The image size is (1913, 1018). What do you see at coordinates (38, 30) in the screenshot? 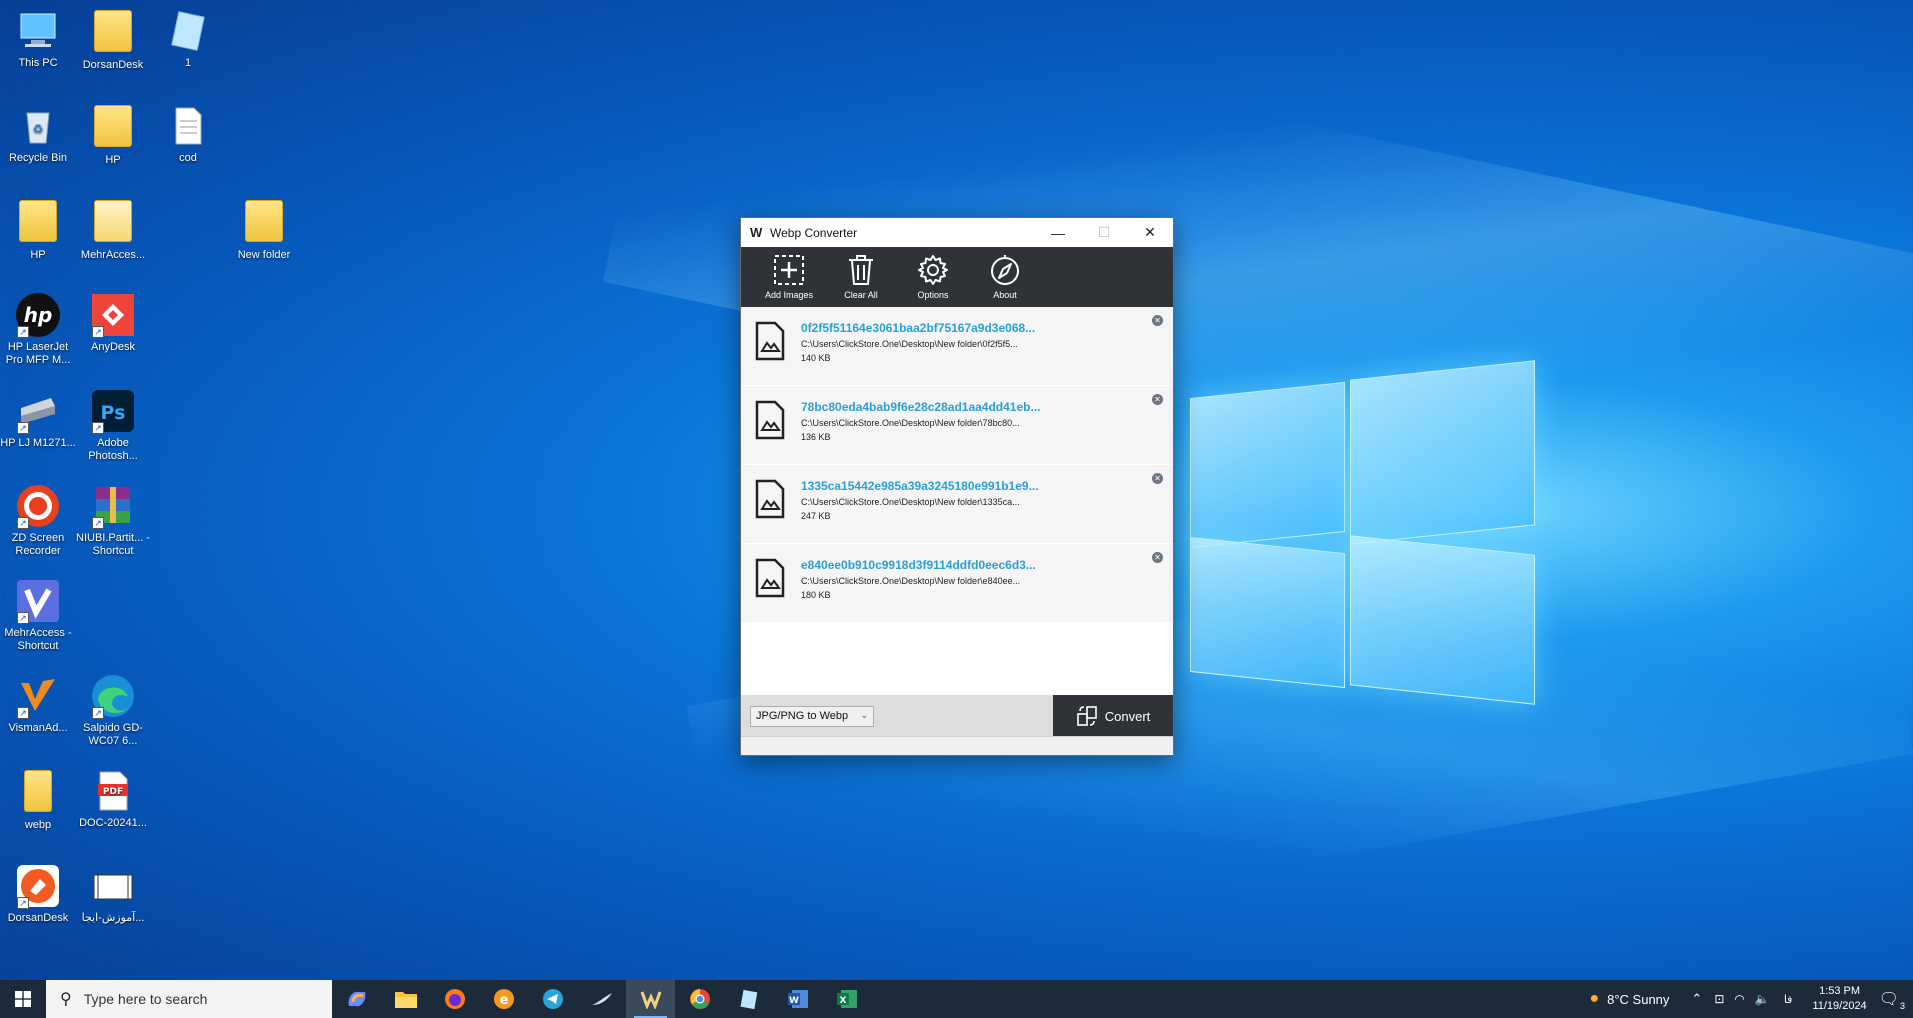
I see `computer-icon` at bounding box center [38, 30].